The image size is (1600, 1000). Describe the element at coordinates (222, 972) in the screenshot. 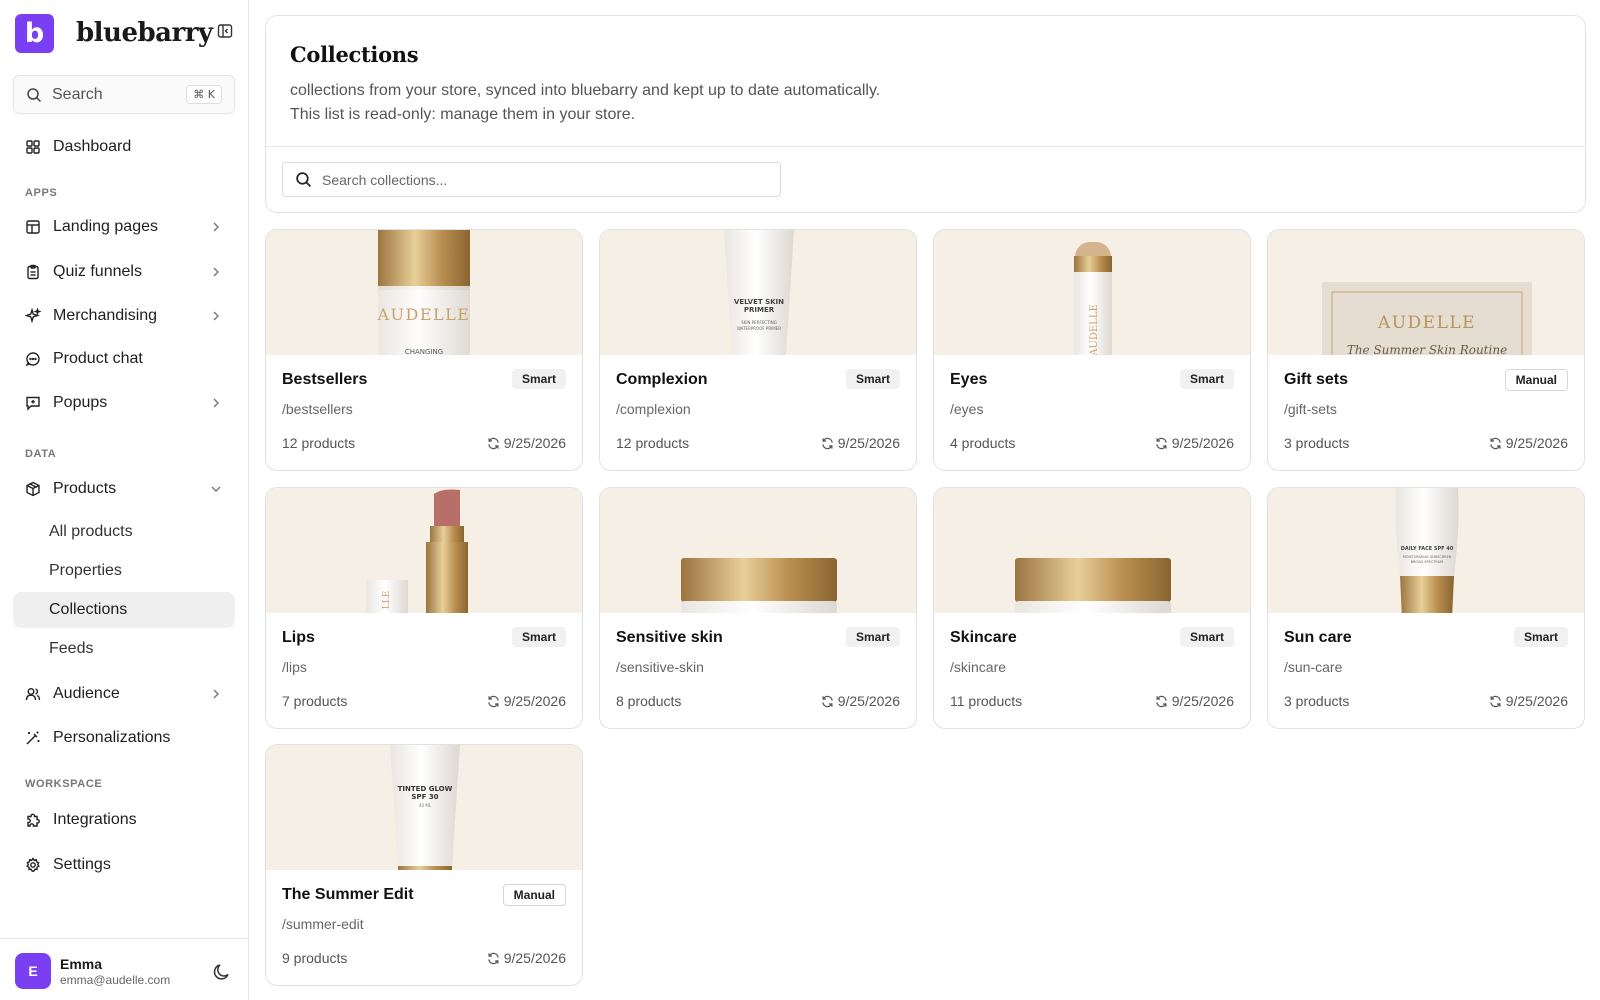

I see `moon-icon` at that location.